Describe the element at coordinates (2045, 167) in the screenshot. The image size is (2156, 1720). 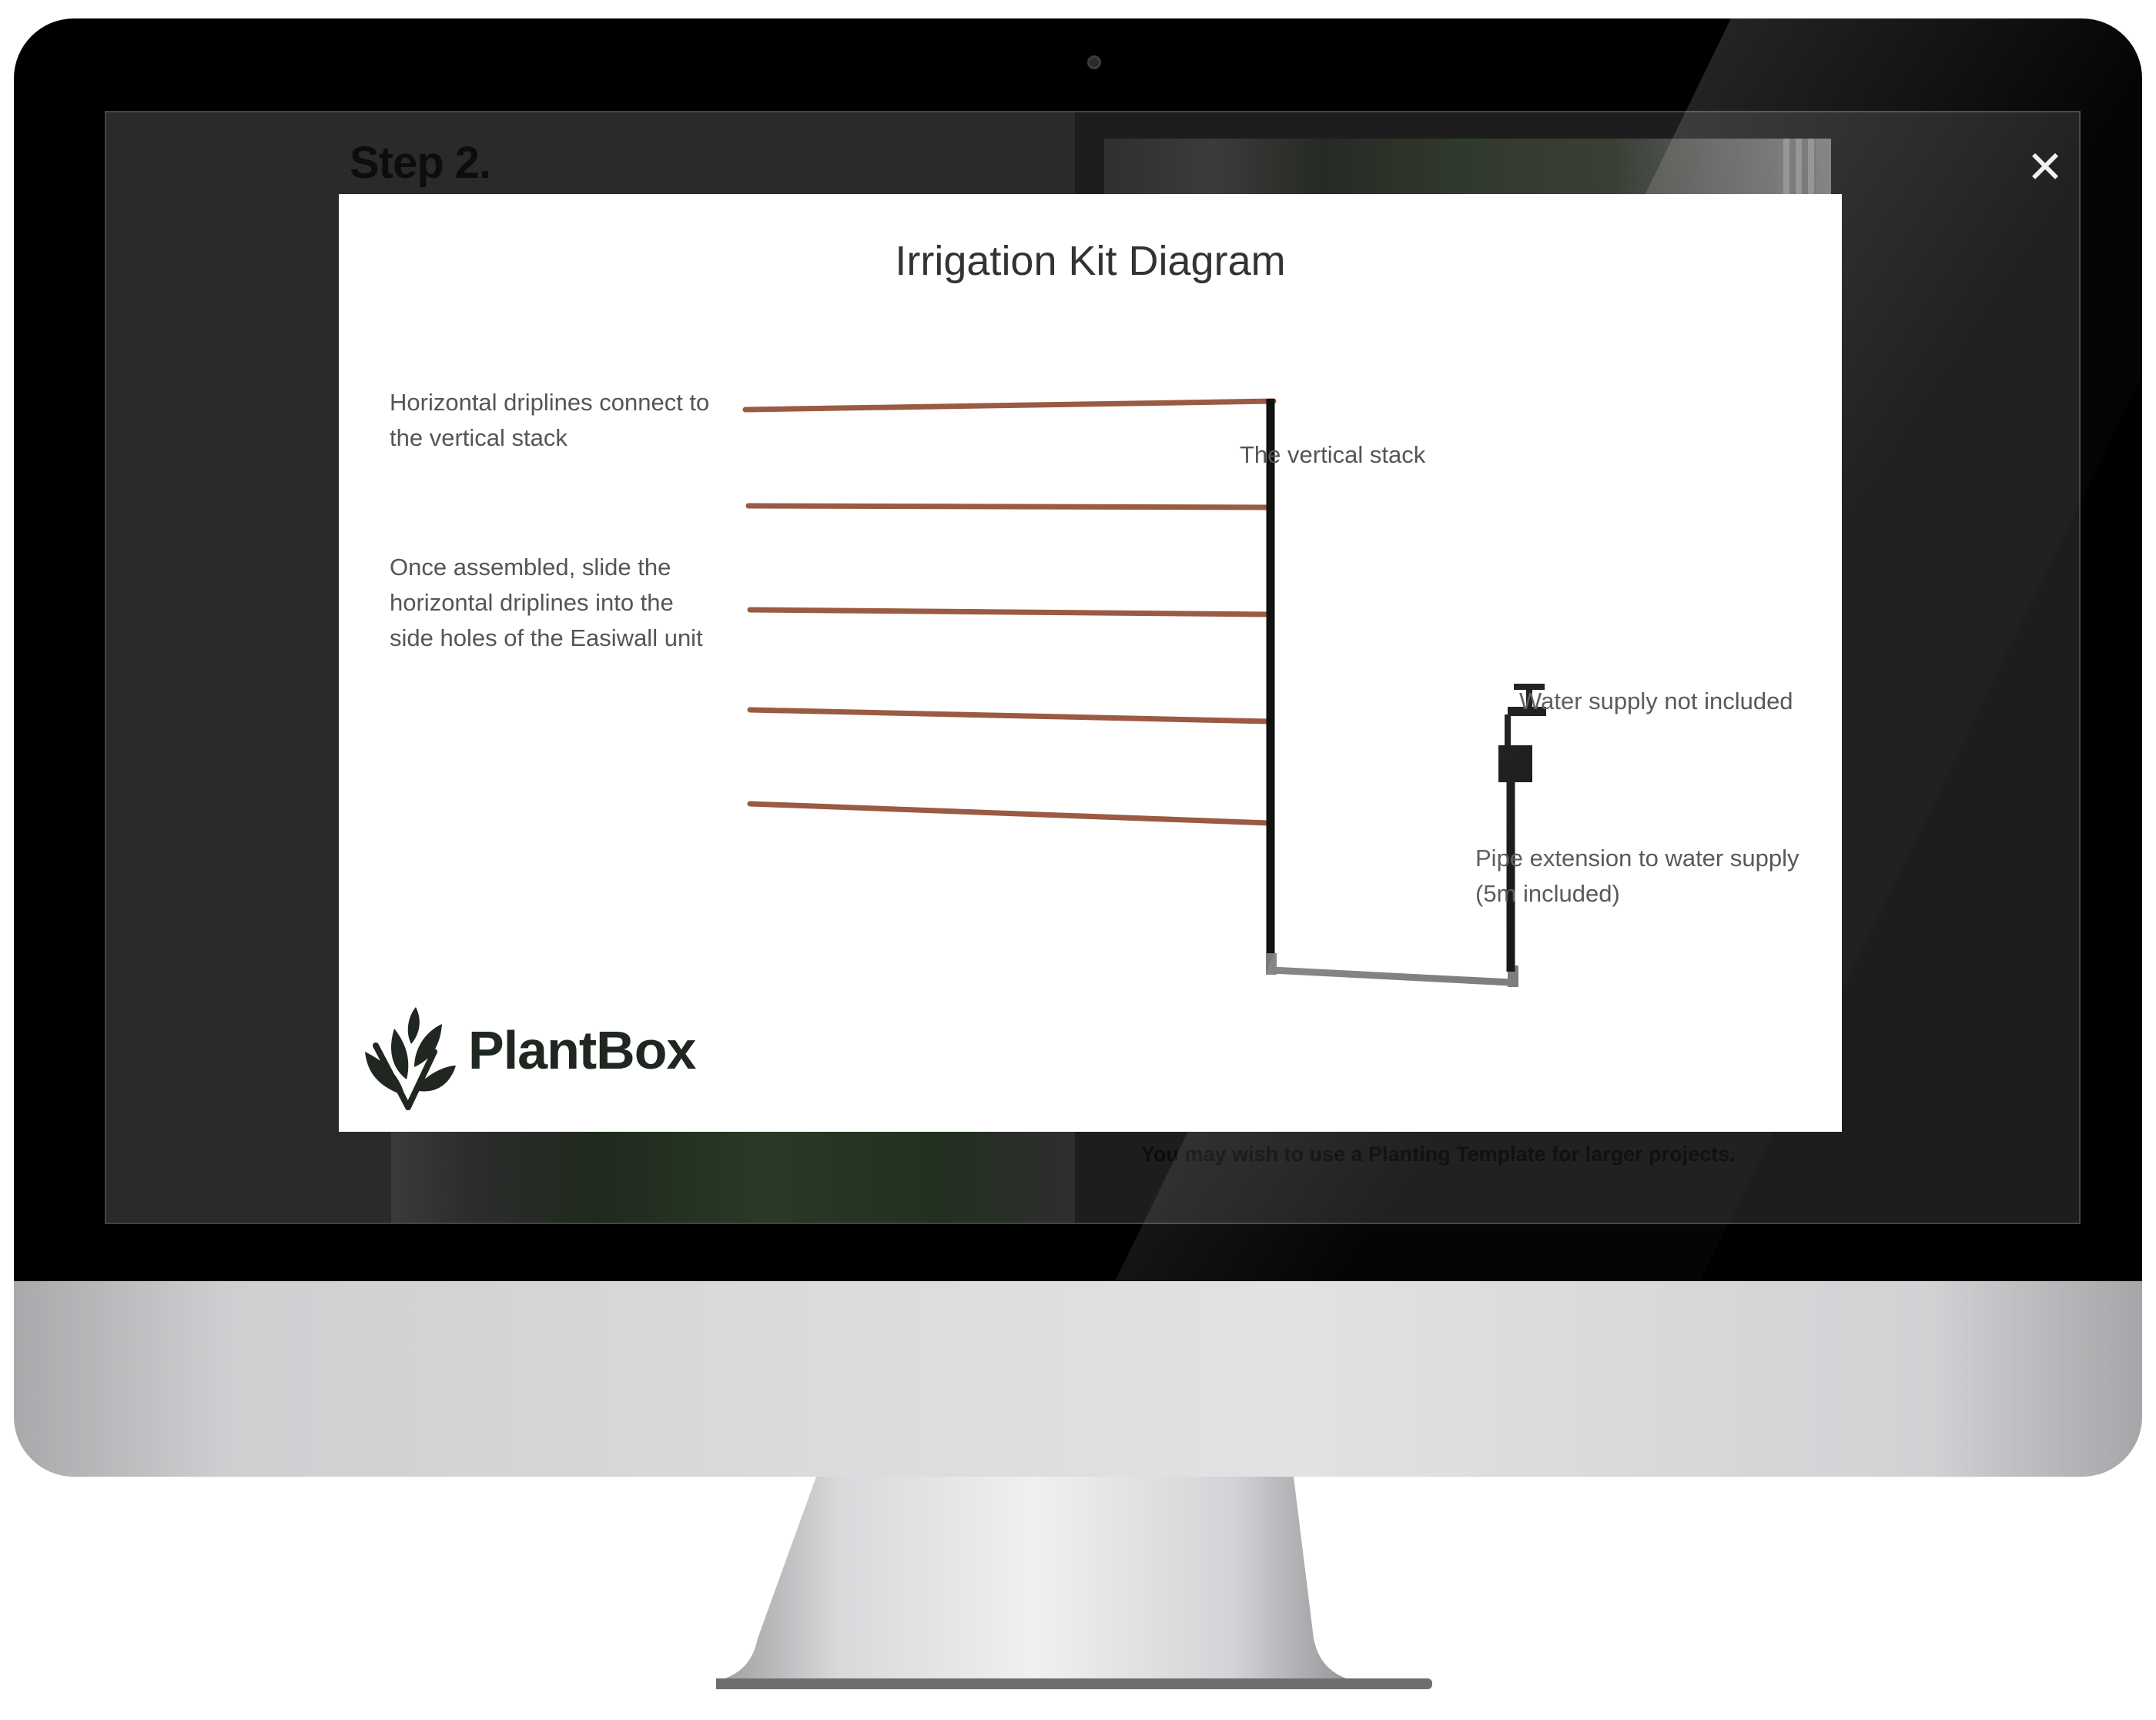
I see `close-icon: ✕` at that location.